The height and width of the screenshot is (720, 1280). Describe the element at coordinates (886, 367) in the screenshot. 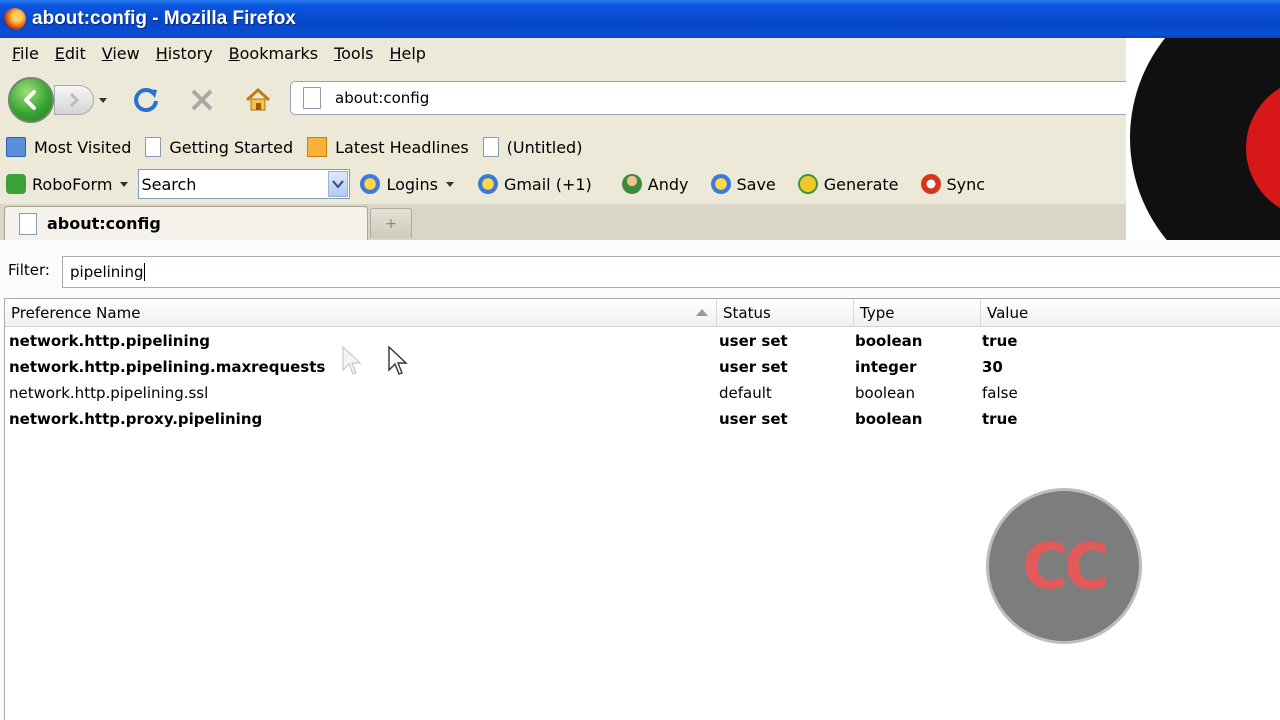

I see `type-cell: integer` at that location.